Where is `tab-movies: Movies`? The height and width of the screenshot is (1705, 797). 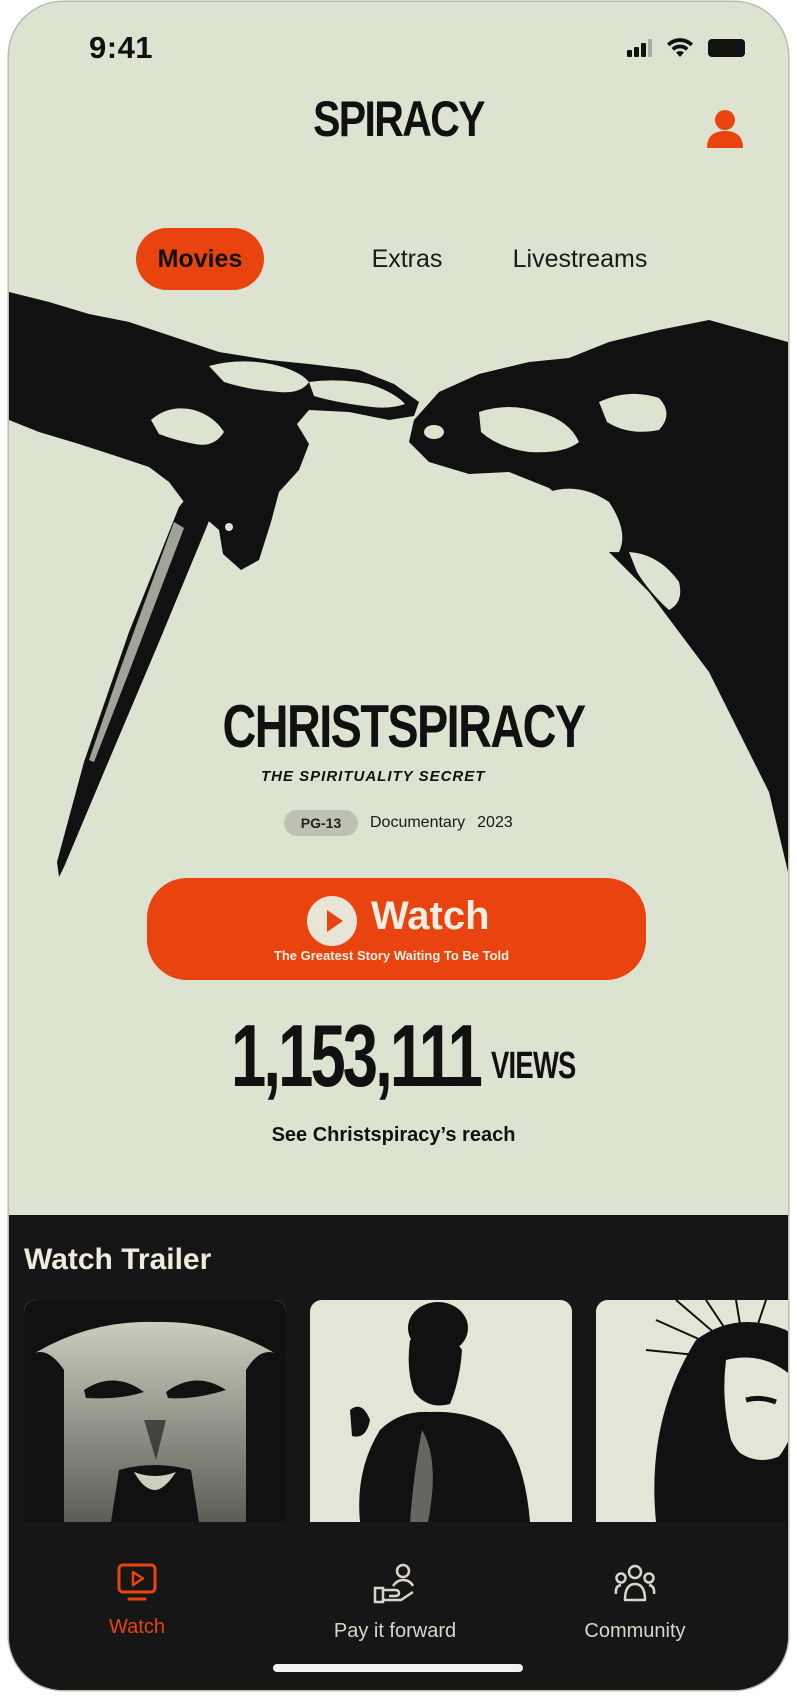
tab-movies: Movies is located at coordinates (200, 259).